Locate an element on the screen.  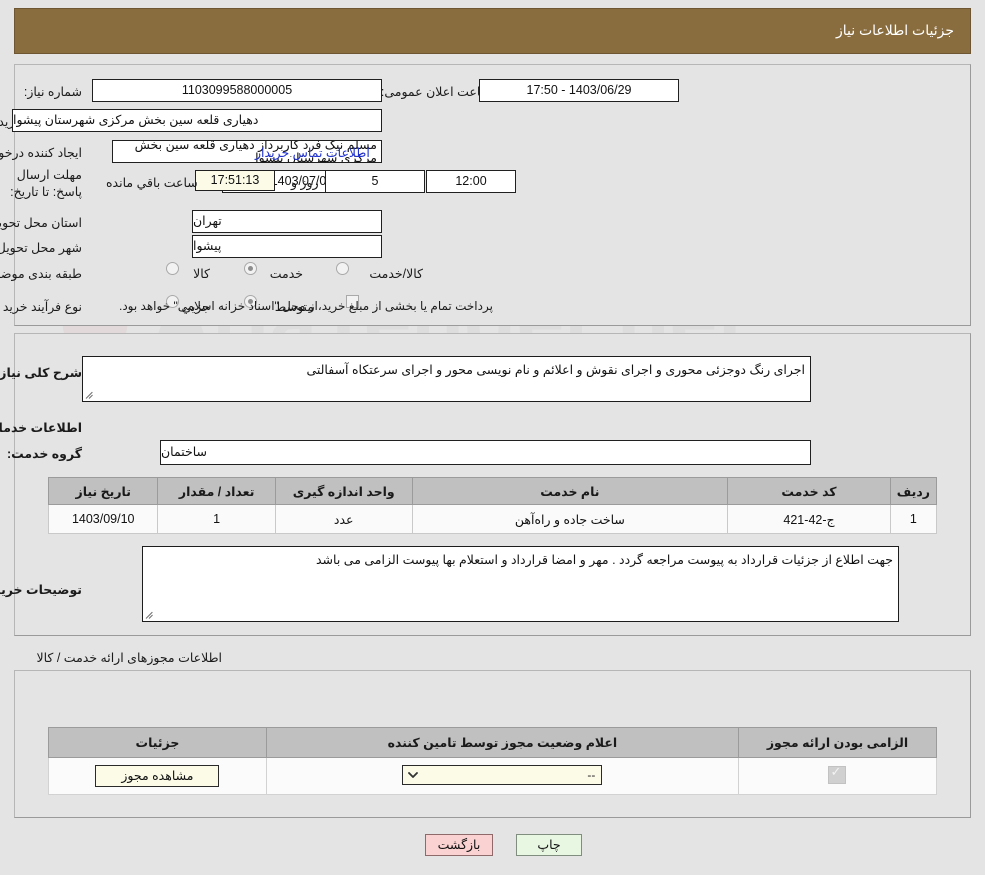
col-service-name: نام خدمت is located at coordinates (570, 491).